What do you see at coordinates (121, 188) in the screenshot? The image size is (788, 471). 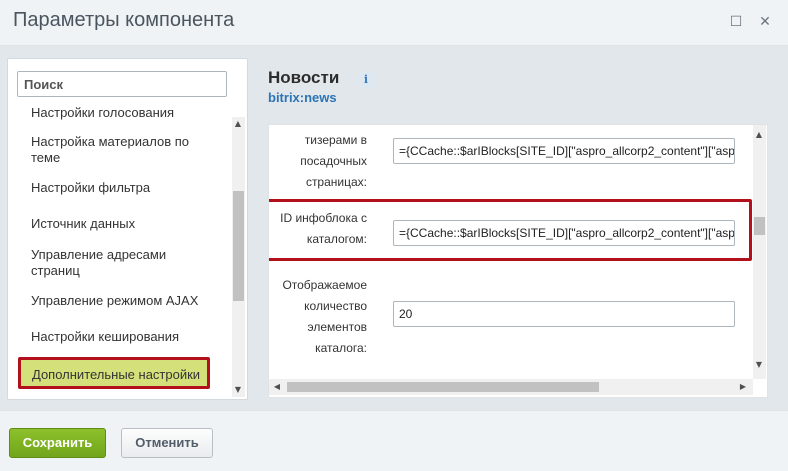 I see `sidebar-item-filter-settings: Настройки фильтра` at bounding box center [121, 188].